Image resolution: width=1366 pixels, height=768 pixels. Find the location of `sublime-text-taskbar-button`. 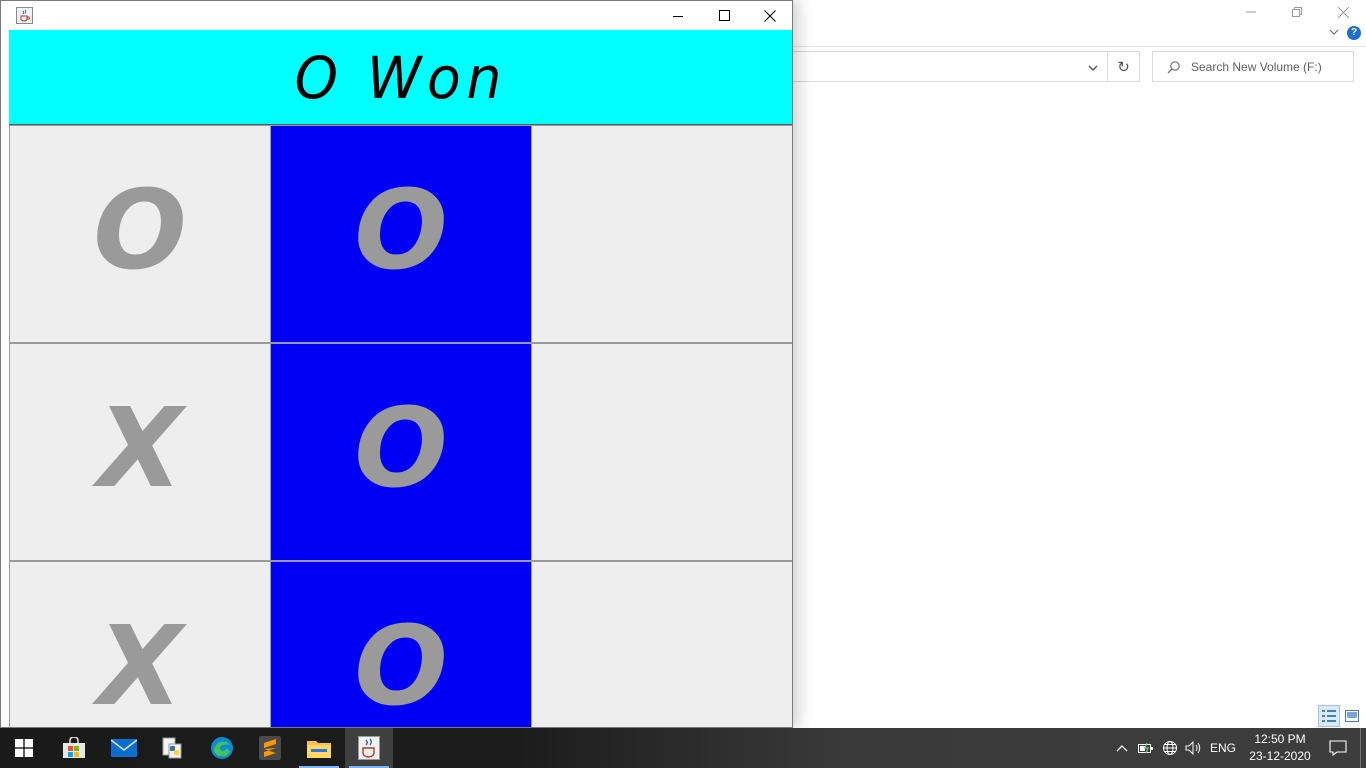

sublime-text-taskbar-button is located at coordinates (270, 748).